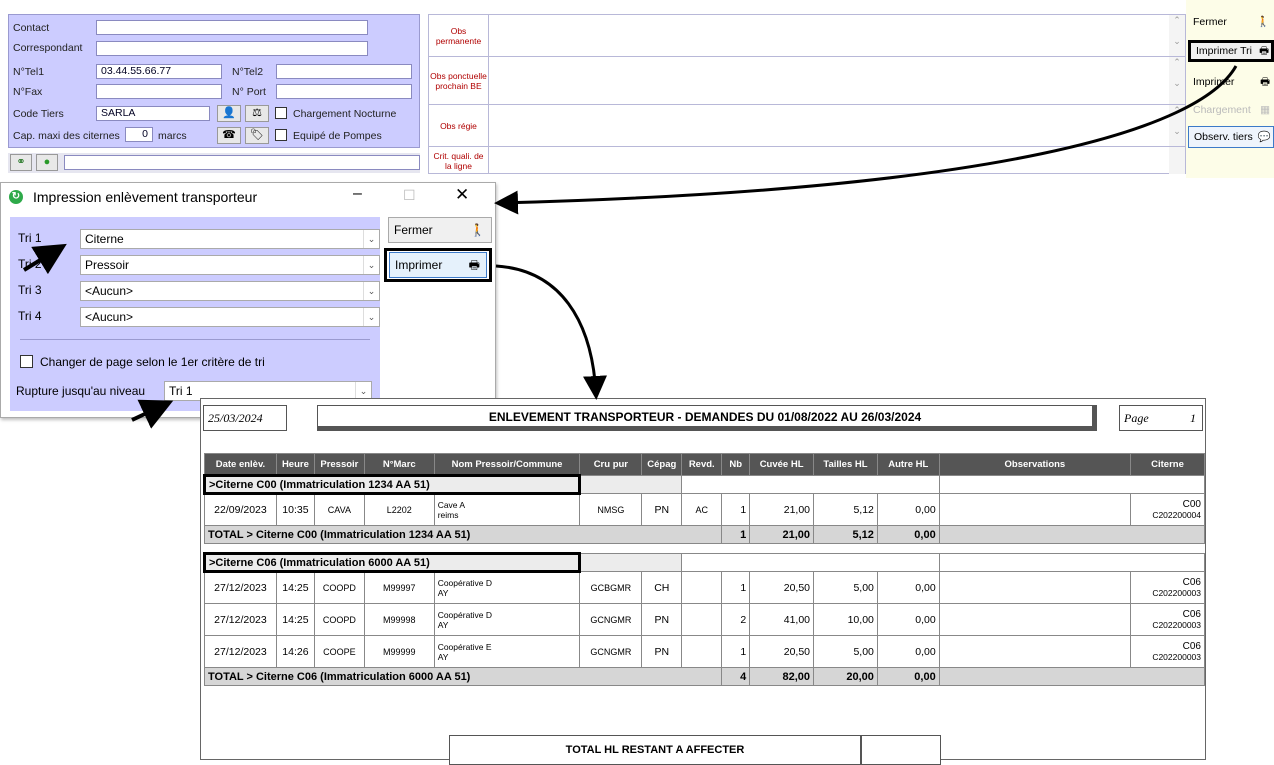  I want to click on arrow-rupture, so click(152, 414).